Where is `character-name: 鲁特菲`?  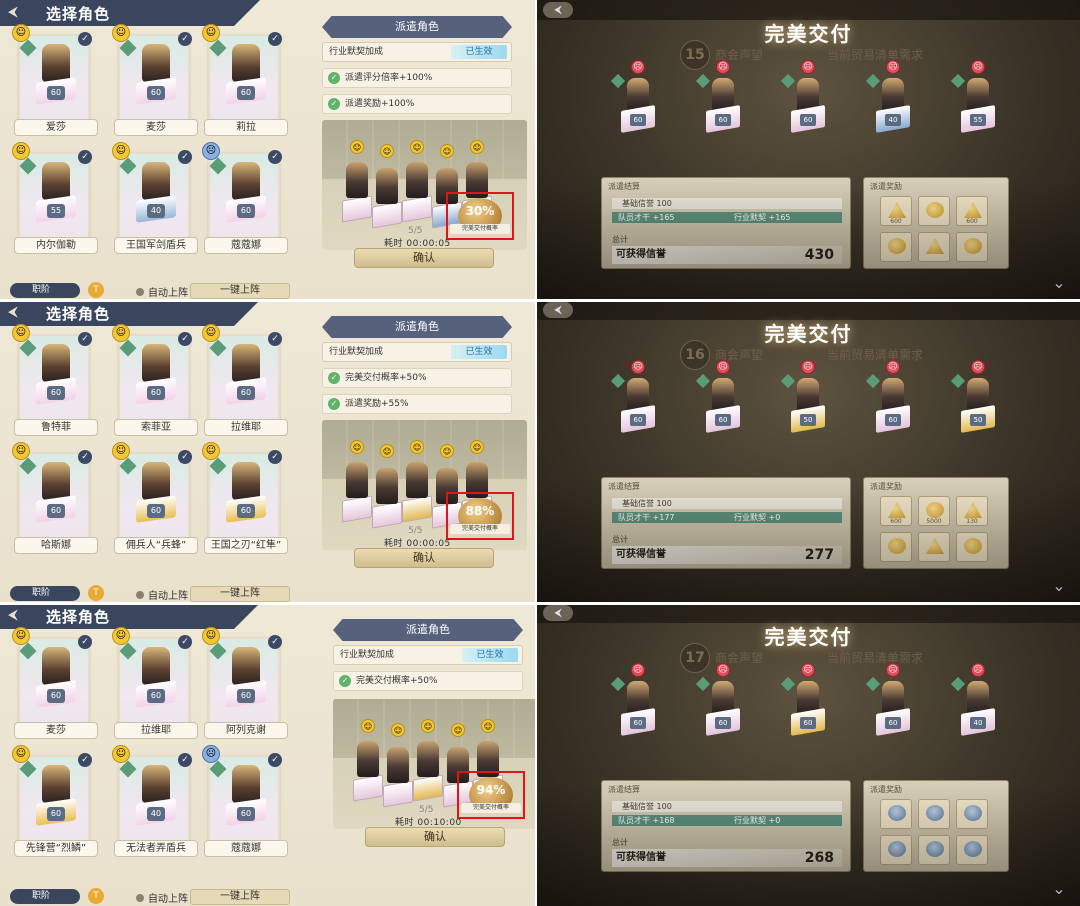 character-name: 鲁特菲 is located at coordinates (56, 427).